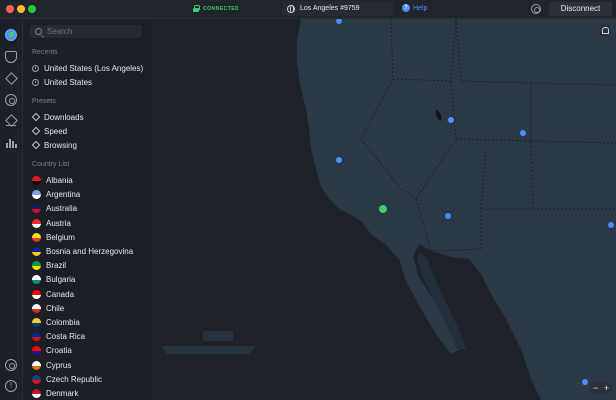 This screenshot has width=616, height=400. I want to click on country-item: Chile, so click(88, 308).